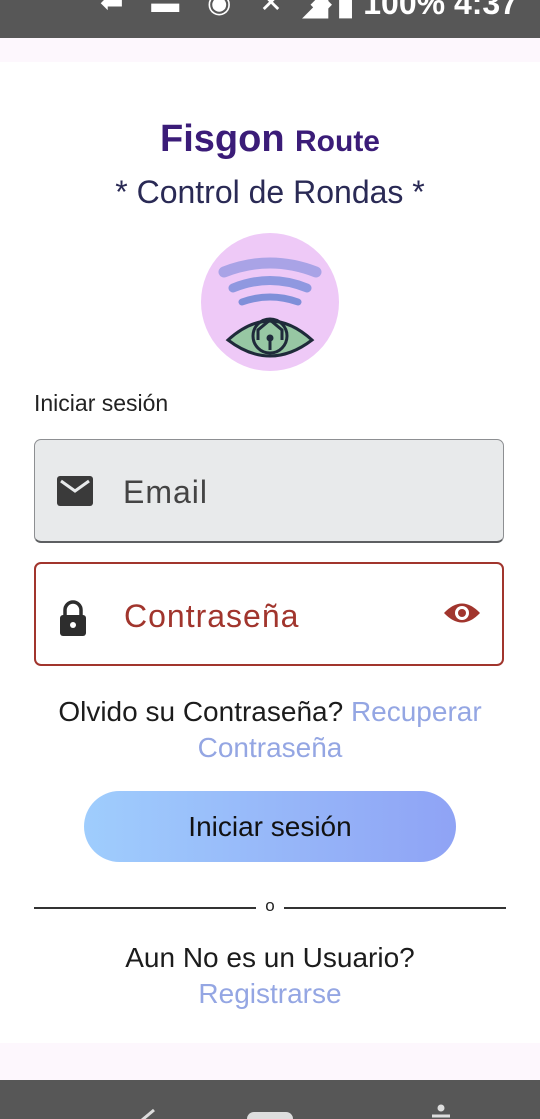 Image resolution: width=540 pixels, height=1119 pixels. What do you see at coordinates (270, 1099) in the screenshot?
I see `navigation-bar` at bounding box center [270, 1099].